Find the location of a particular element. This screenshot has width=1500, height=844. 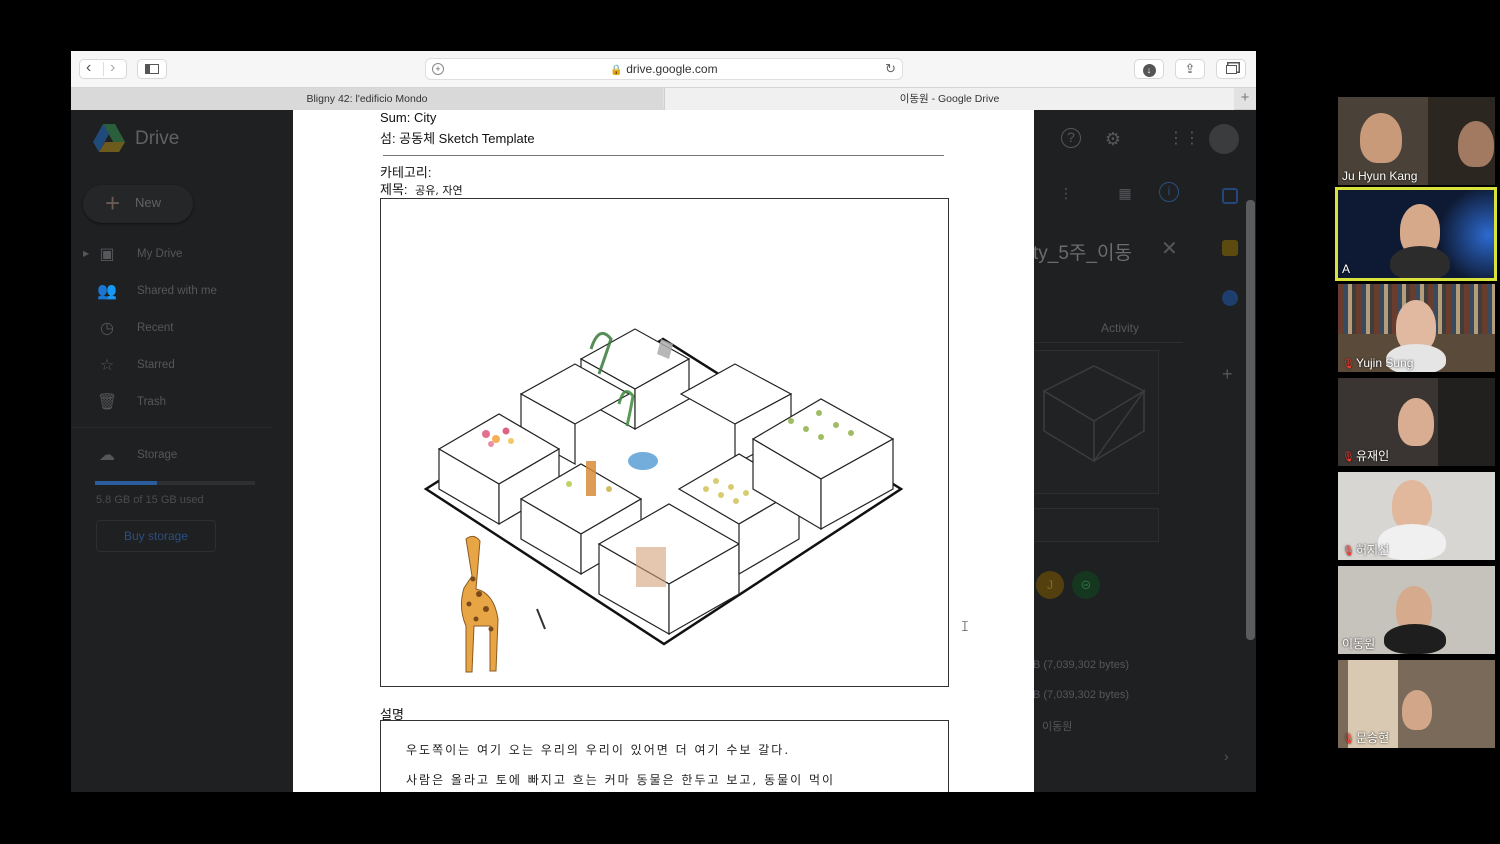

nav-item-my-drive: ▶ ▣ My Drive is located at coordinates (171, 255).